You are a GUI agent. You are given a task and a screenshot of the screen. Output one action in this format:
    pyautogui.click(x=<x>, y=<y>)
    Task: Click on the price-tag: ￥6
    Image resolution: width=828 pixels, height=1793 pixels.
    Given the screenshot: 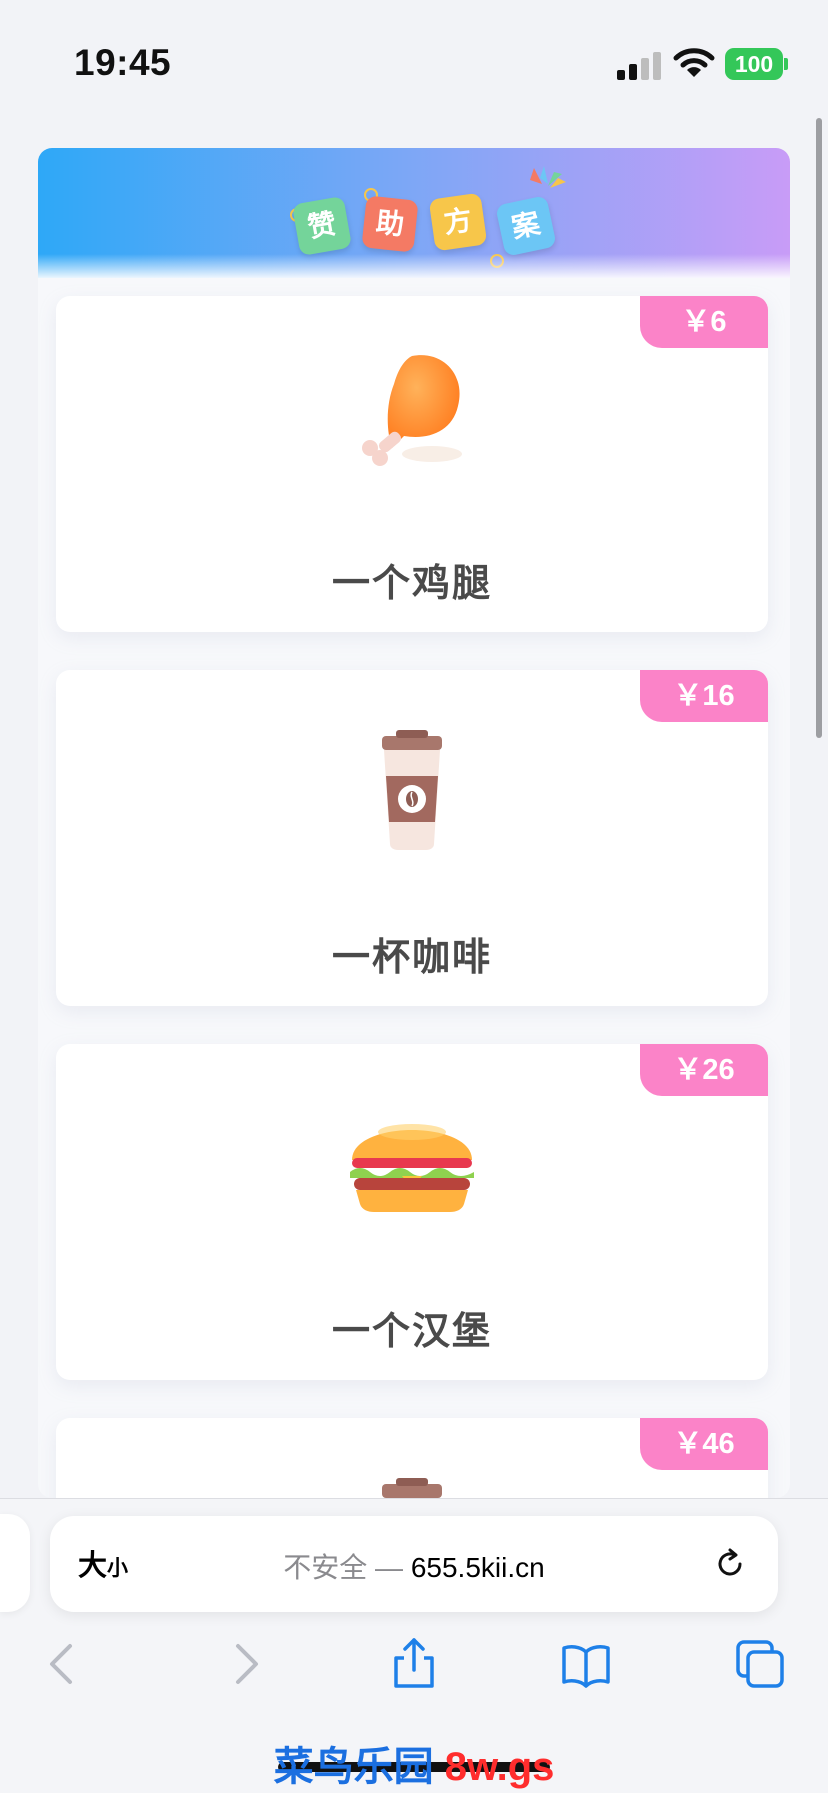 What is the action you would take?
    pyautogui.click(x=704, y=322)
    